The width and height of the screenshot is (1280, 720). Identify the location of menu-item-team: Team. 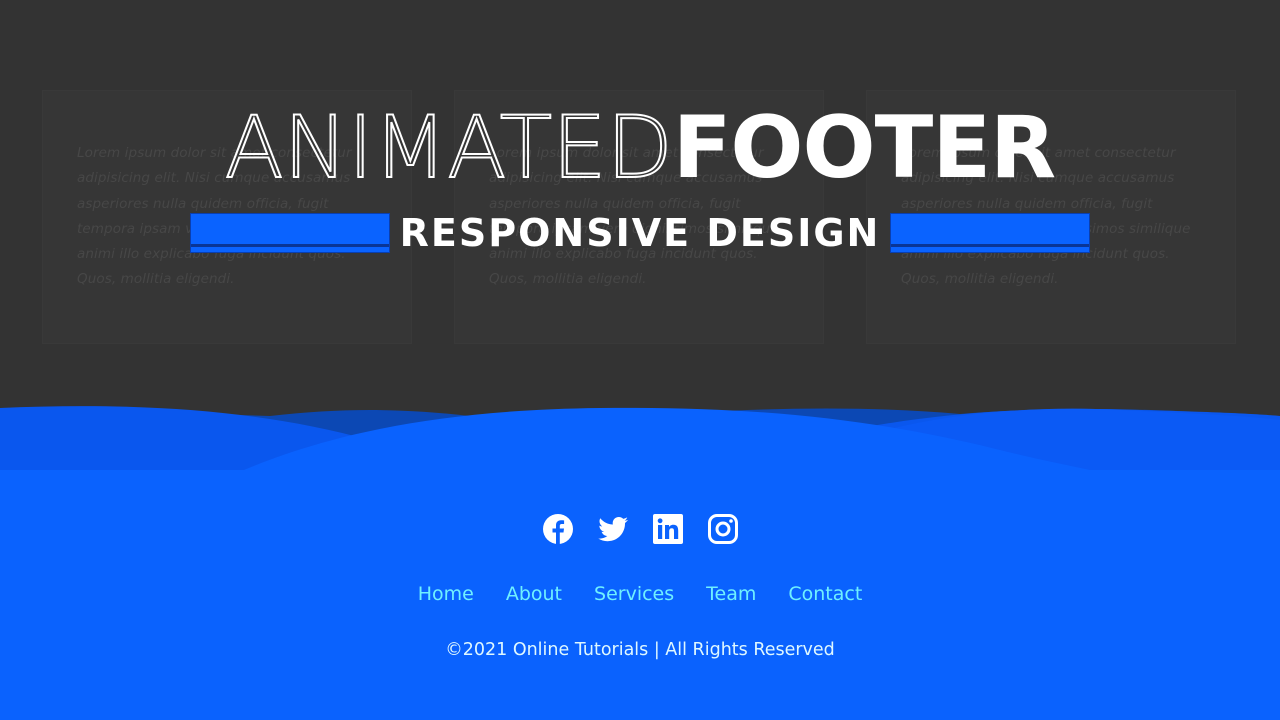
(731, 594).